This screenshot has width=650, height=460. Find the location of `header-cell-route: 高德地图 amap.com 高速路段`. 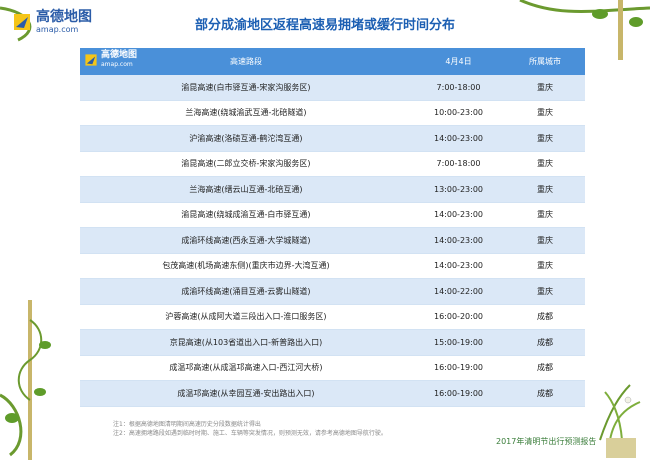

header-cell-route: 高德地图 amap.com 高速路段 is located at coordinates (246, 61).